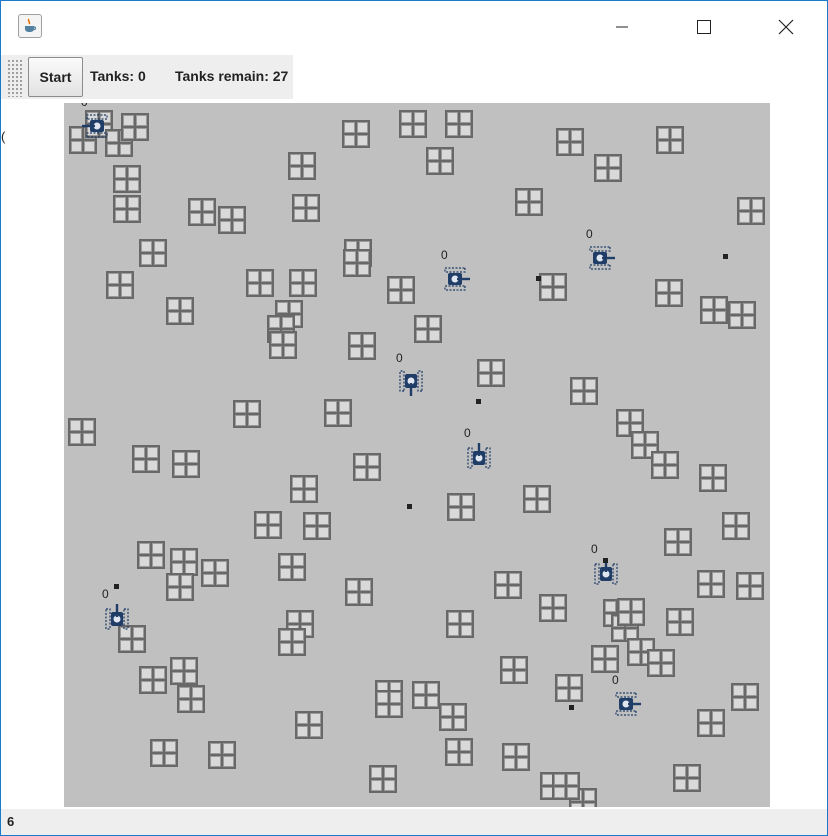 This screenshot has height=836, width=828. I want to click on close-button, so click(786, 27).